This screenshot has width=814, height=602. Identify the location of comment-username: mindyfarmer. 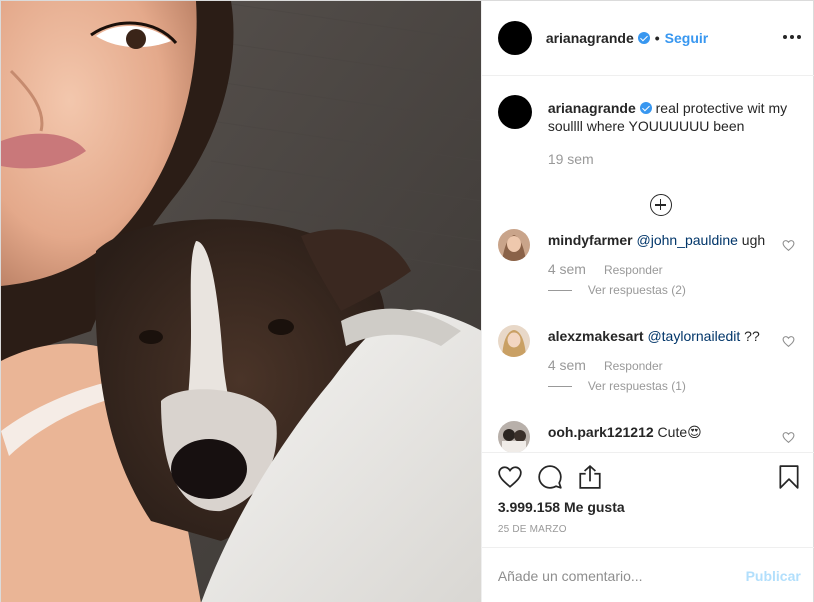
(590, 240).